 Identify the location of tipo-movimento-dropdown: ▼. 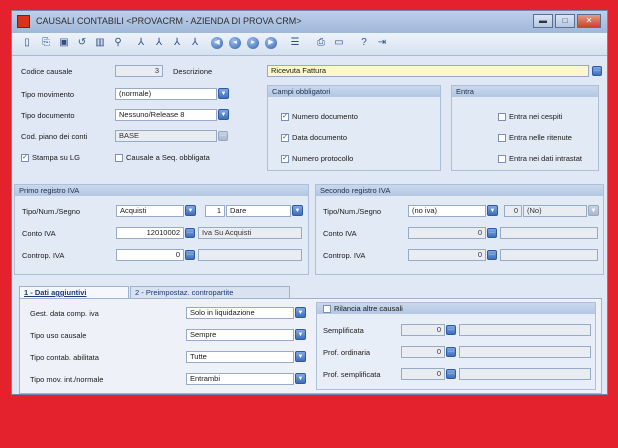
(223, 93).